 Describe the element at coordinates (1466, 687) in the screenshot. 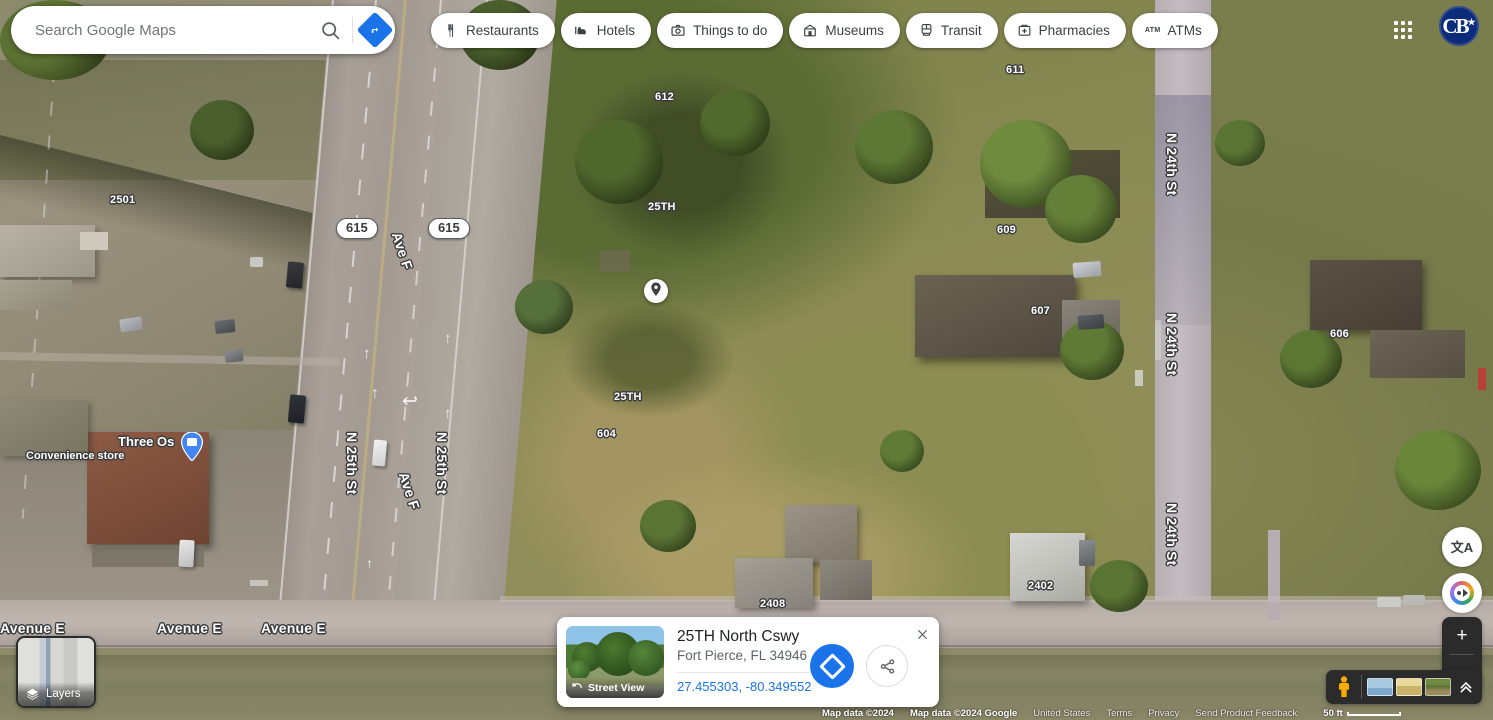

I see `chevron-double-up-icon` at that location.